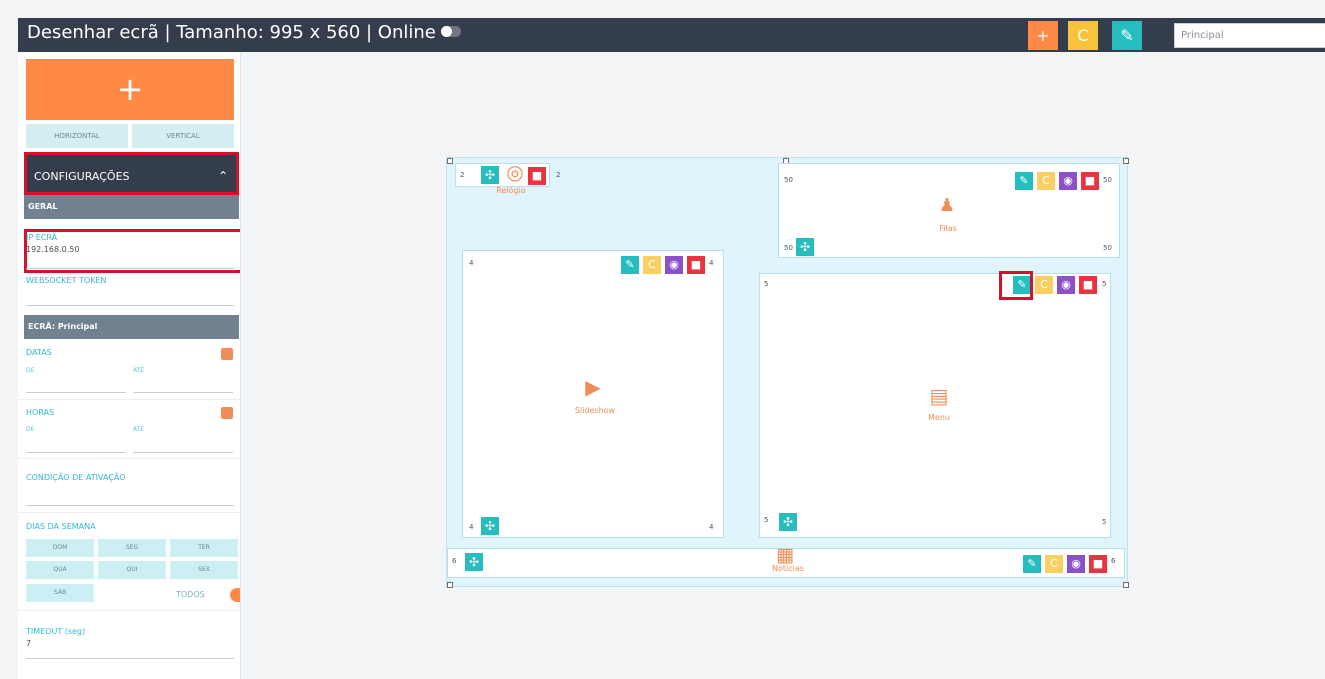 Image resolution: width=1325 pixels, height=679 pixels. I want to click on timeout-label: TIMEOUT (seg), so click(56, 631).